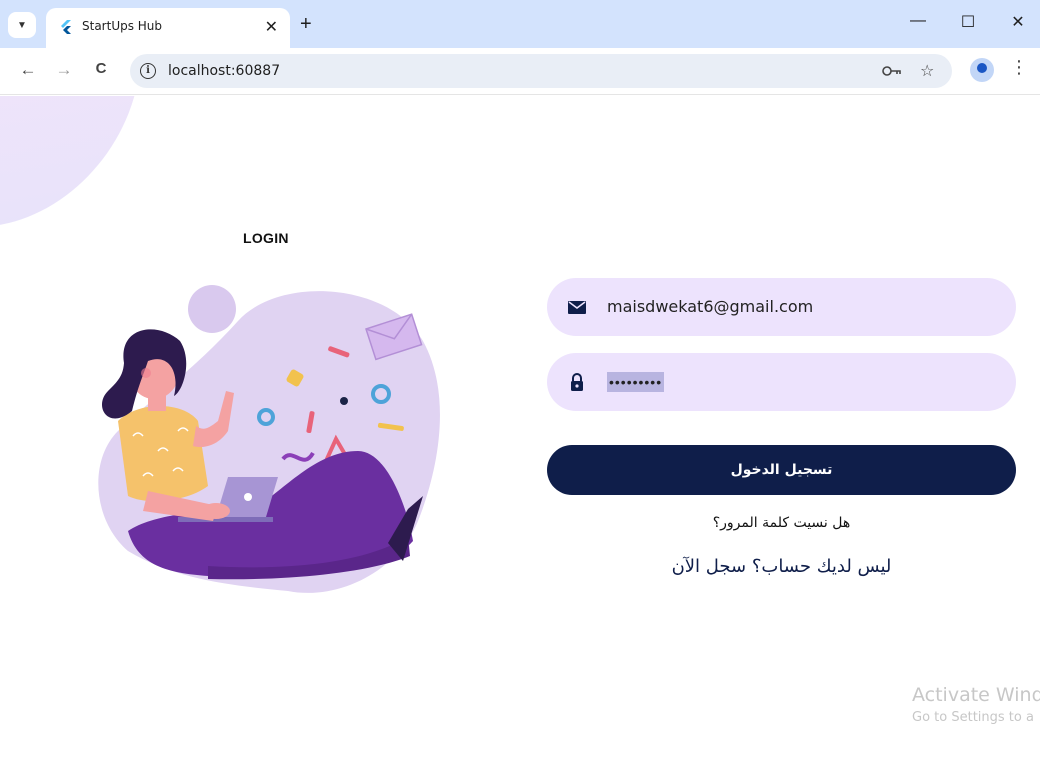 The width and height of the screenshot is (1040, 758). Describe the element at coordinates (892, 71) in the screenshot. I see `key-icon` at that location.